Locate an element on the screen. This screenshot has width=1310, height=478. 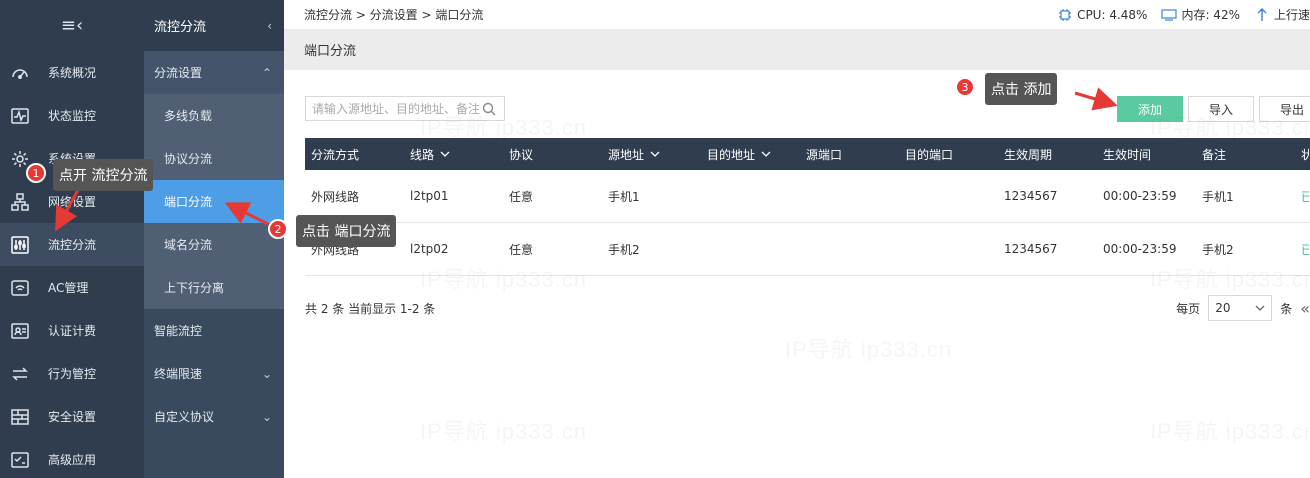
per-page-label: 每页 is located at coordinates (1188, 308).